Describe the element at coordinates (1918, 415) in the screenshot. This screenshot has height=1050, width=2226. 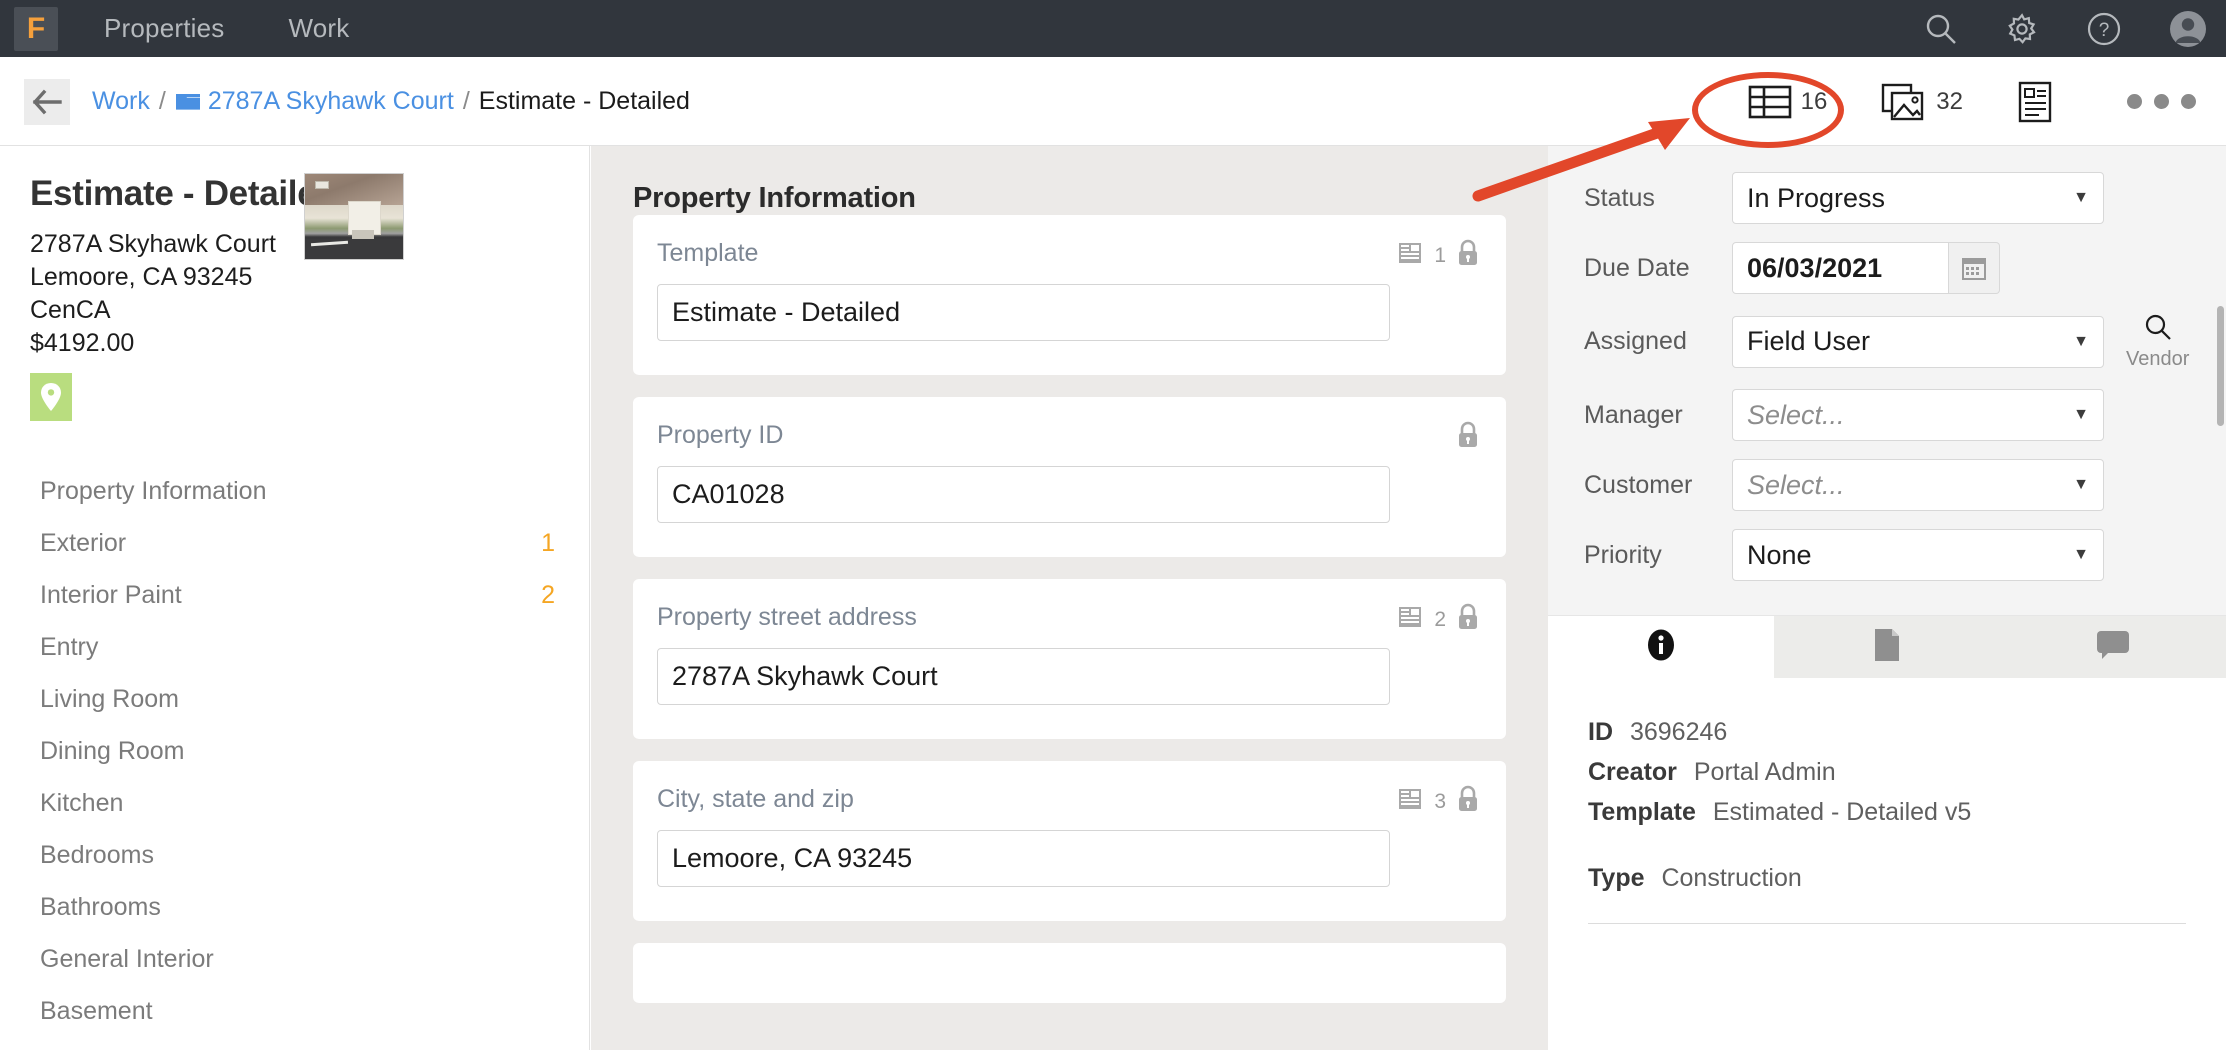
I see `manager-select: Select... ▼` at that location.